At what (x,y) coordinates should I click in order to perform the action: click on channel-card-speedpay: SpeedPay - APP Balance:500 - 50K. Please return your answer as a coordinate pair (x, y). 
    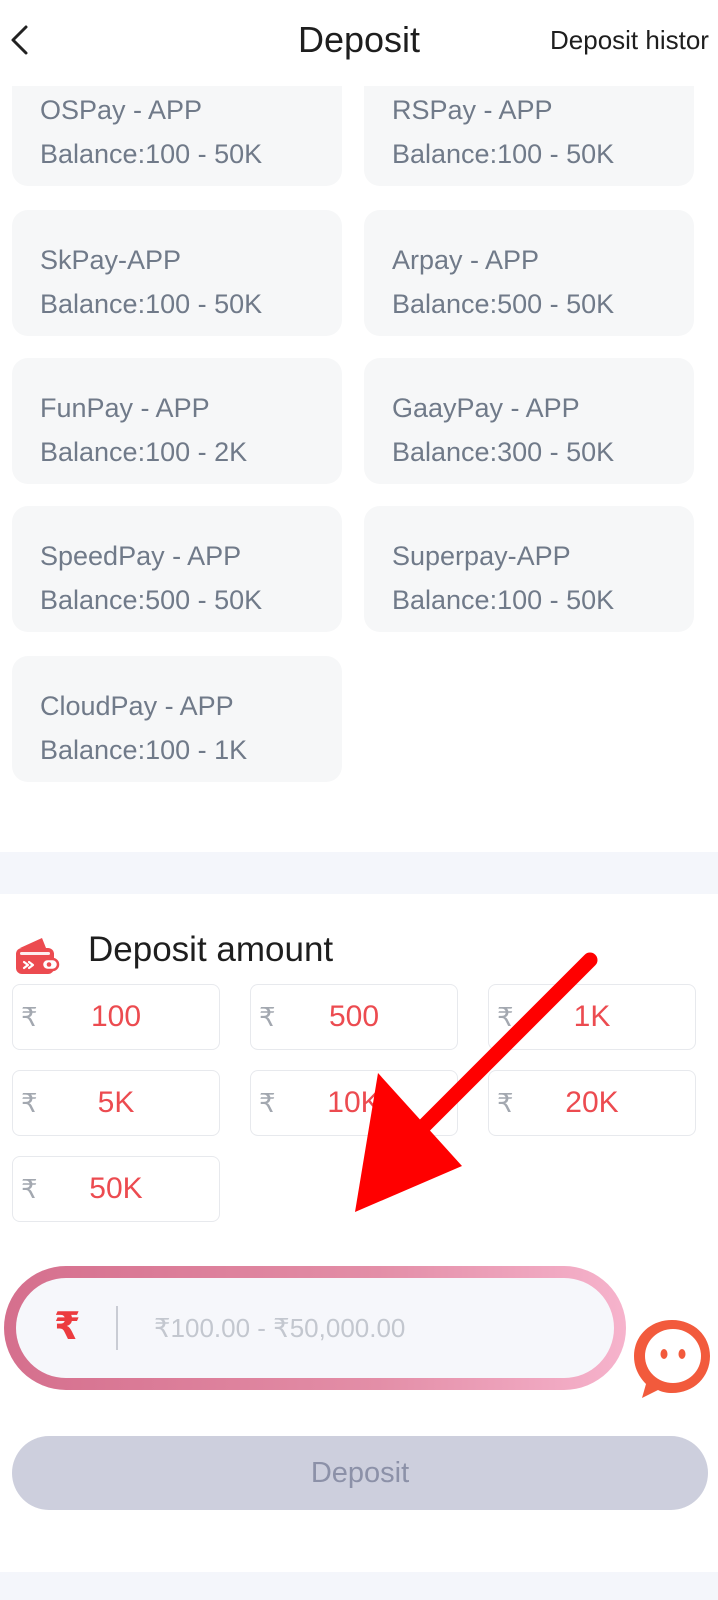
    Looking at the image, I should click on (177, 569).